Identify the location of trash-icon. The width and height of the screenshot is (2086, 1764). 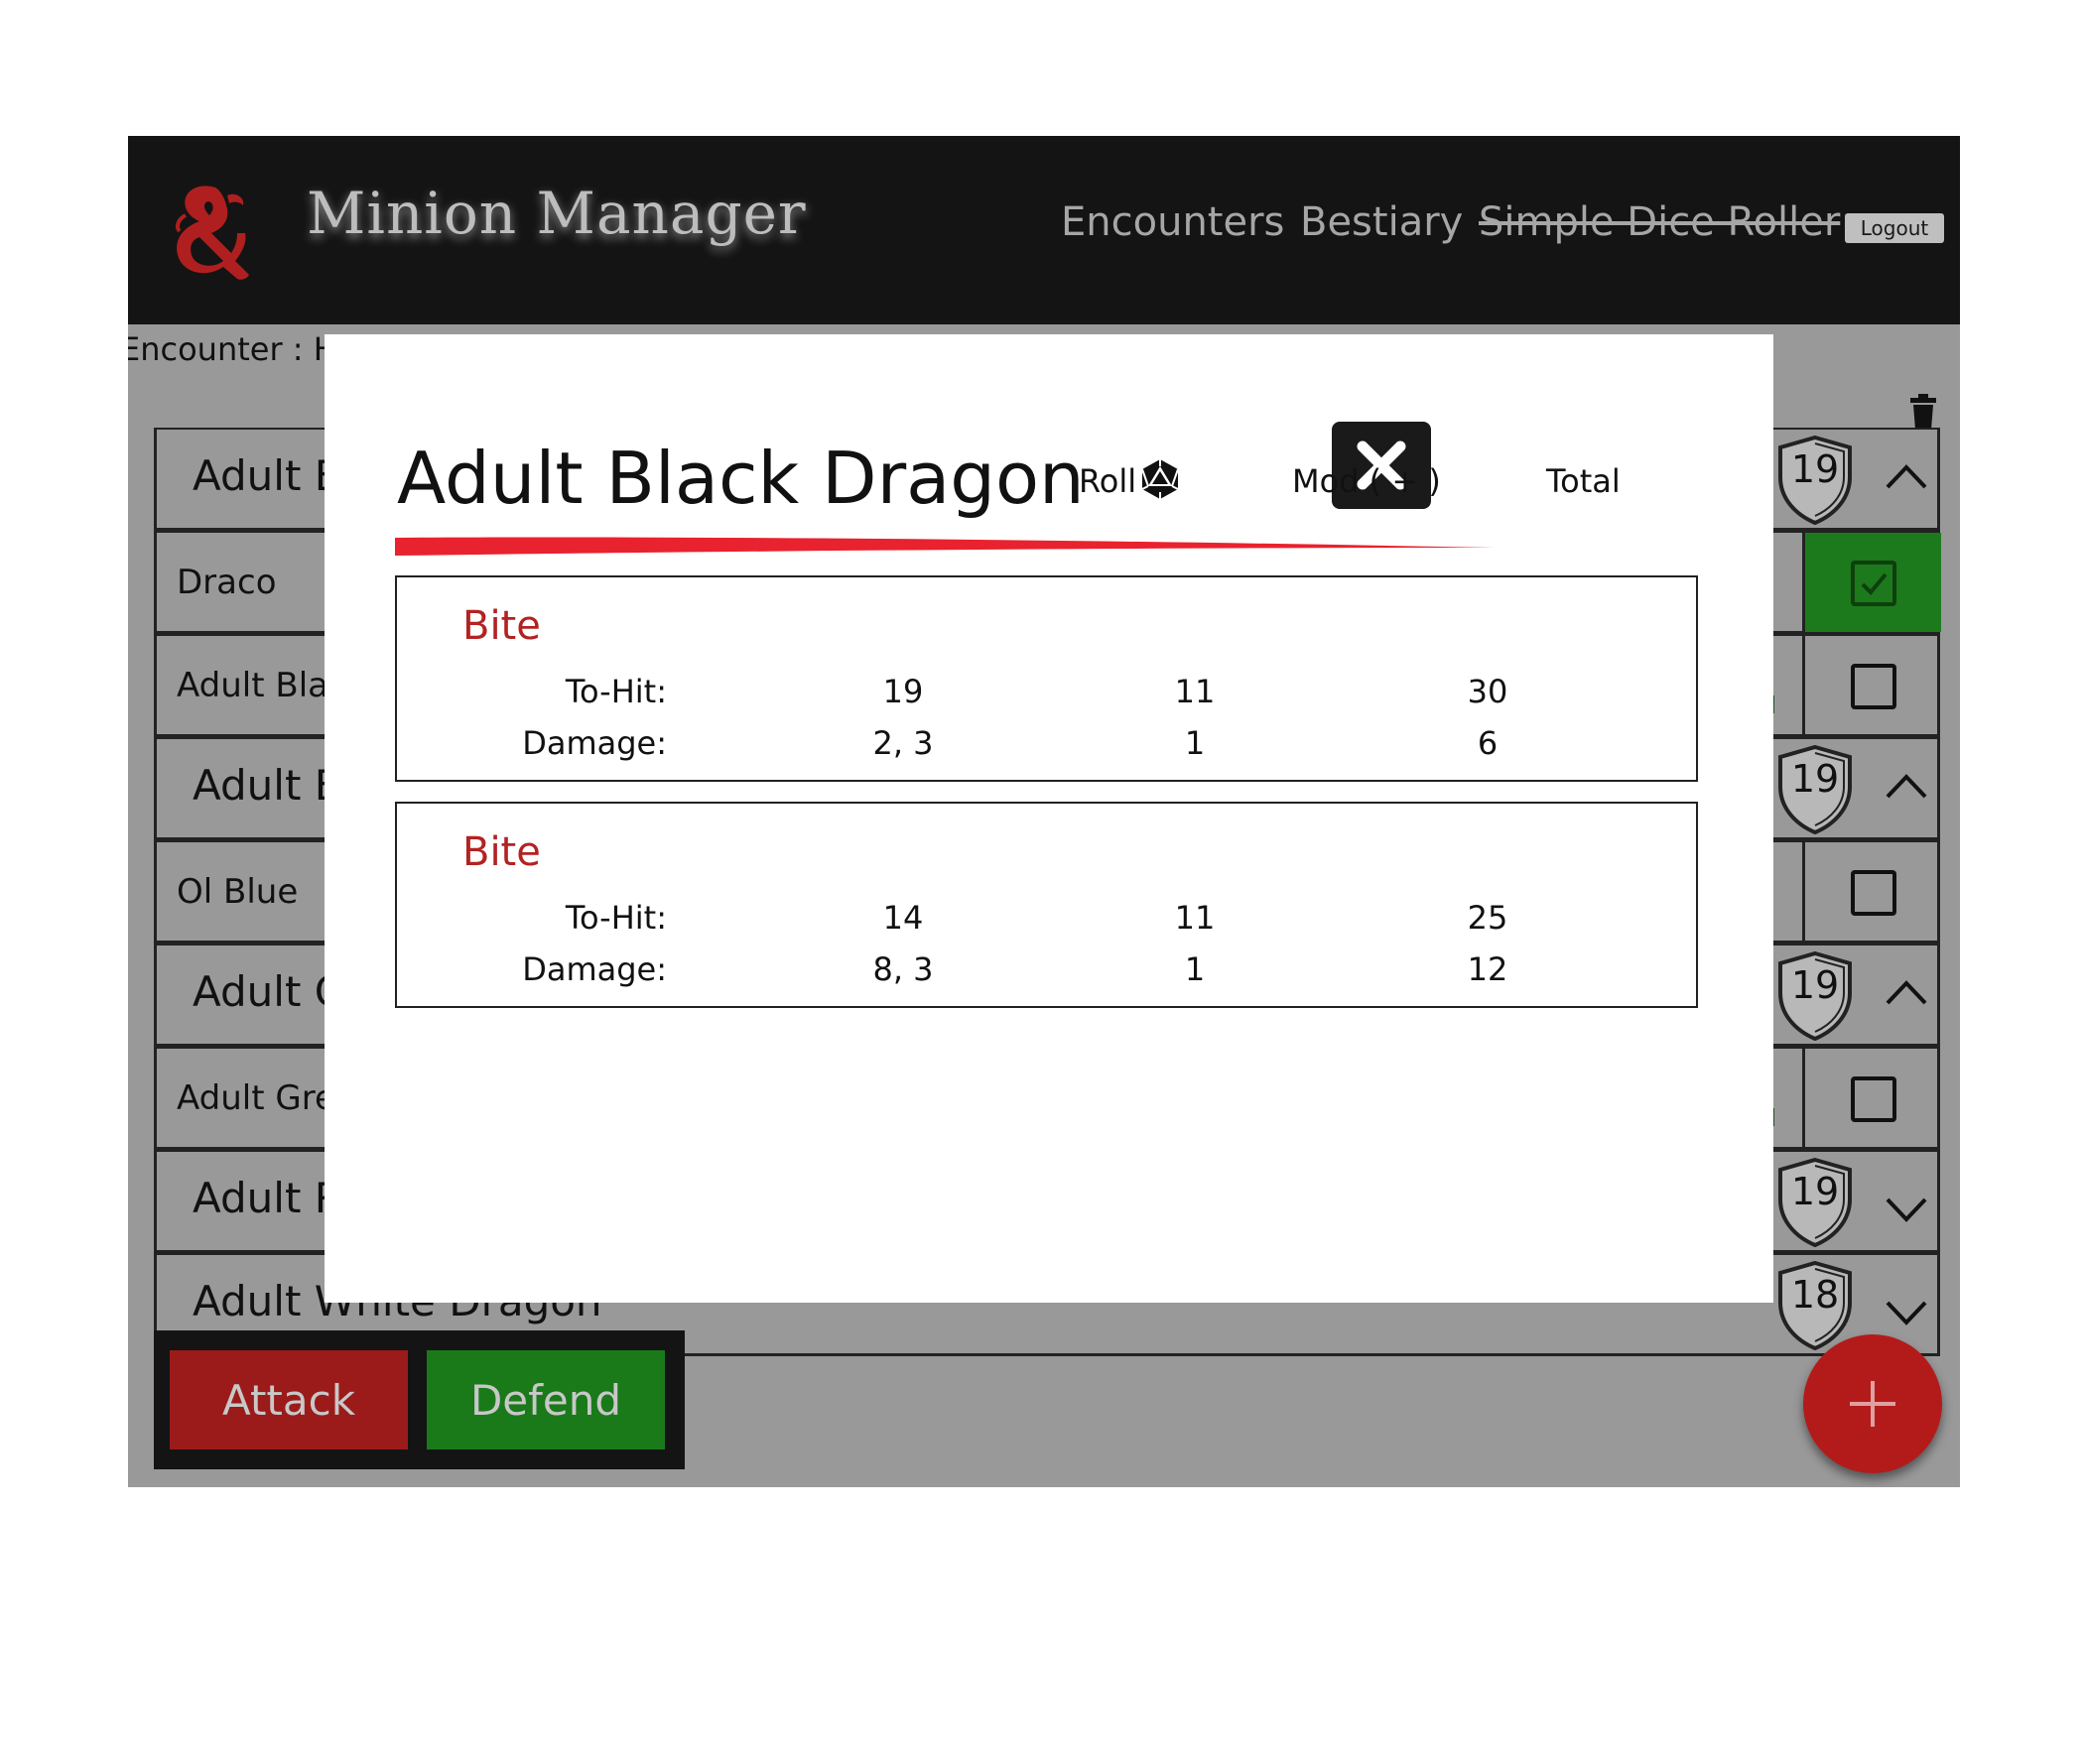
(1923, 412).